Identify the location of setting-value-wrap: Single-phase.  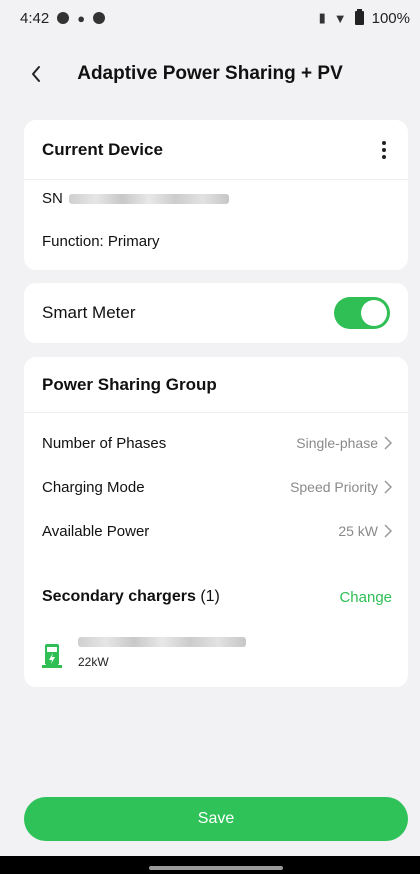
(344, 443).